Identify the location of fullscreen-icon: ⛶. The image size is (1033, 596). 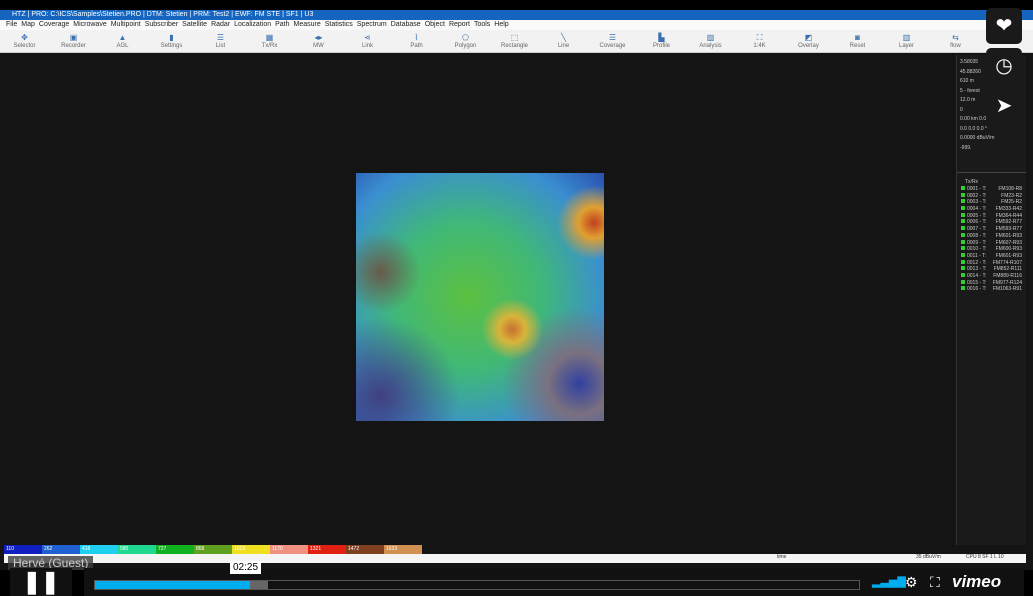
(935, 582).